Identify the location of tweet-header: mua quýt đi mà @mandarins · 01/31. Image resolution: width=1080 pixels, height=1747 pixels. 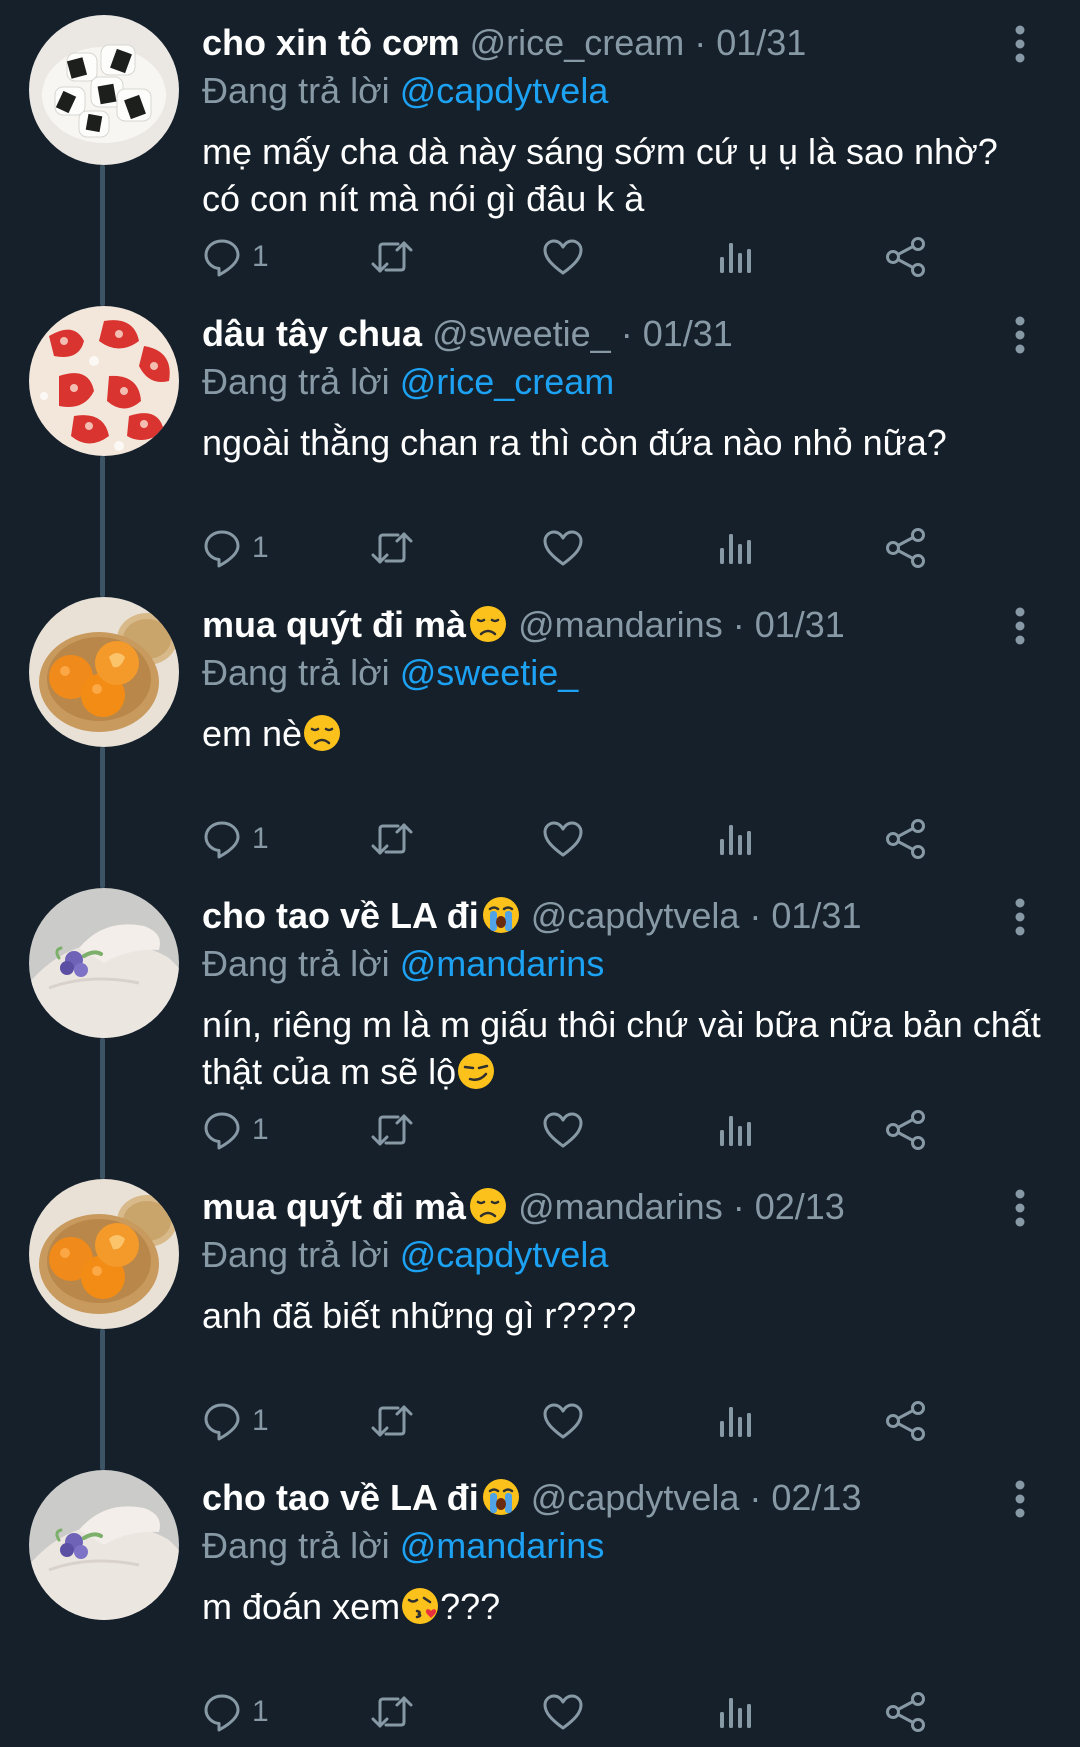
(523, 625).